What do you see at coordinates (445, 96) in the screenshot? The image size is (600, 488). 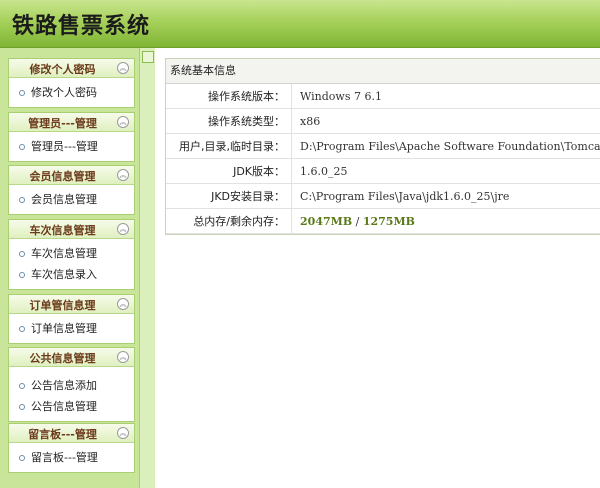 I see `row-value: Windows 7 6.1` at bounding box center [445, 96].